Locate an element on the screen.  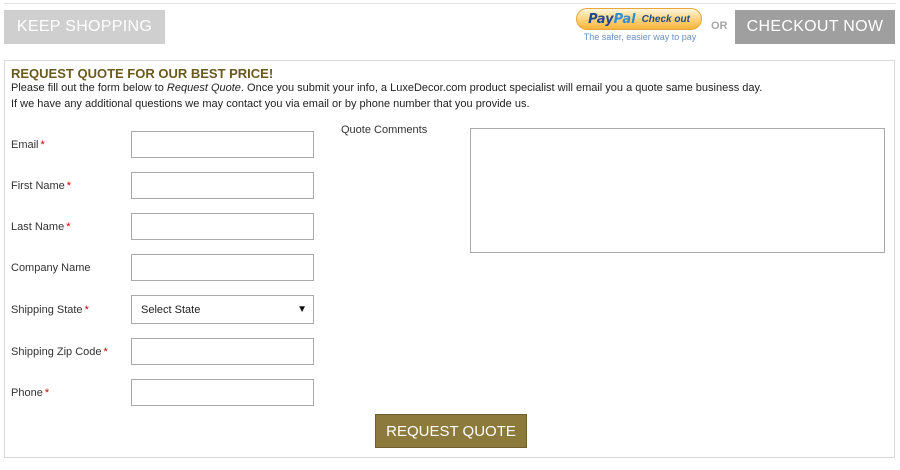
phone-field is located at coordinates (222, 392).